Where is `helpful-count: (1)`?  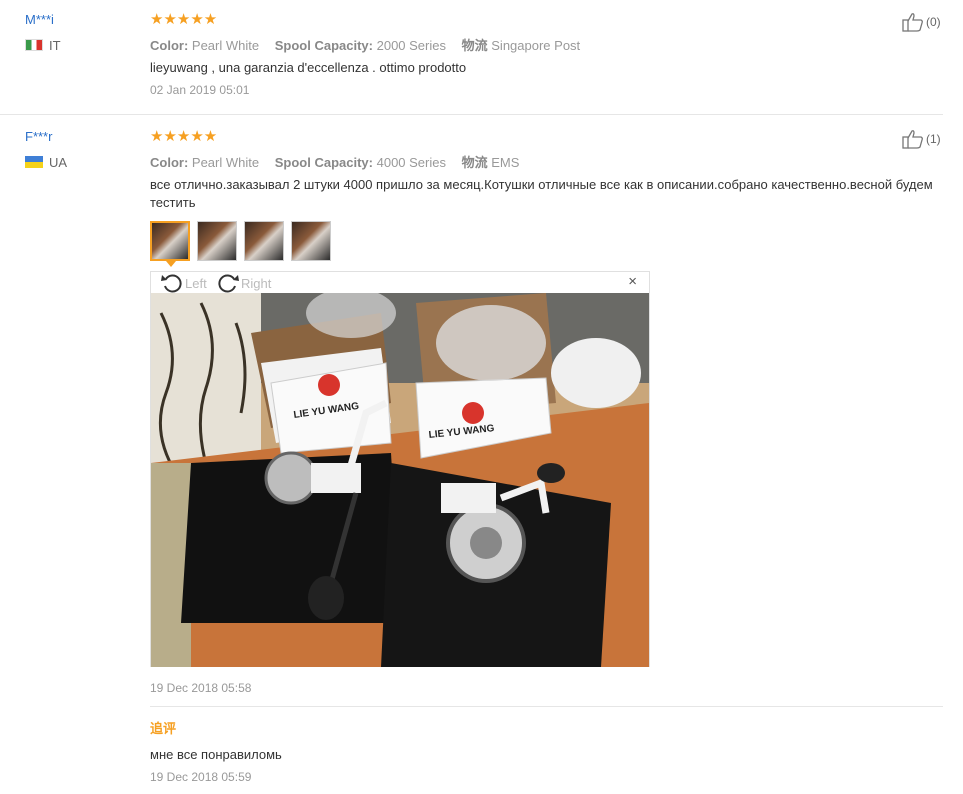 helpful-count: (1) is located at coordinates (933, 139).